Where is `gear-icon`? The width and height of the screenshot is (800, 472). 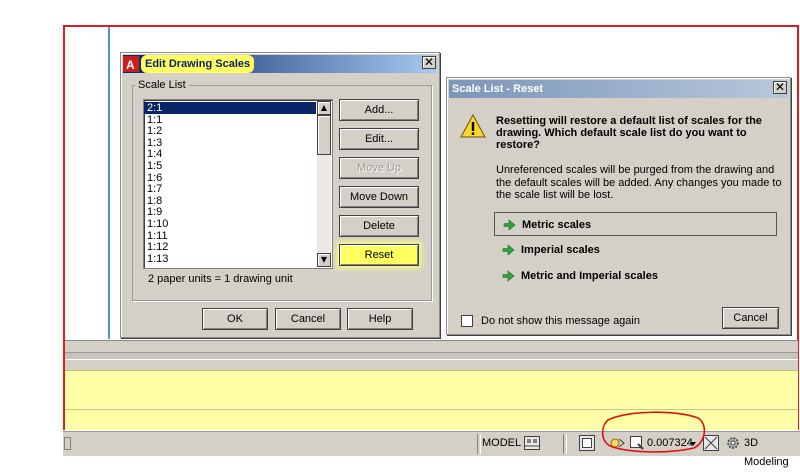 gear-icon is located at coordinates (733, 444).